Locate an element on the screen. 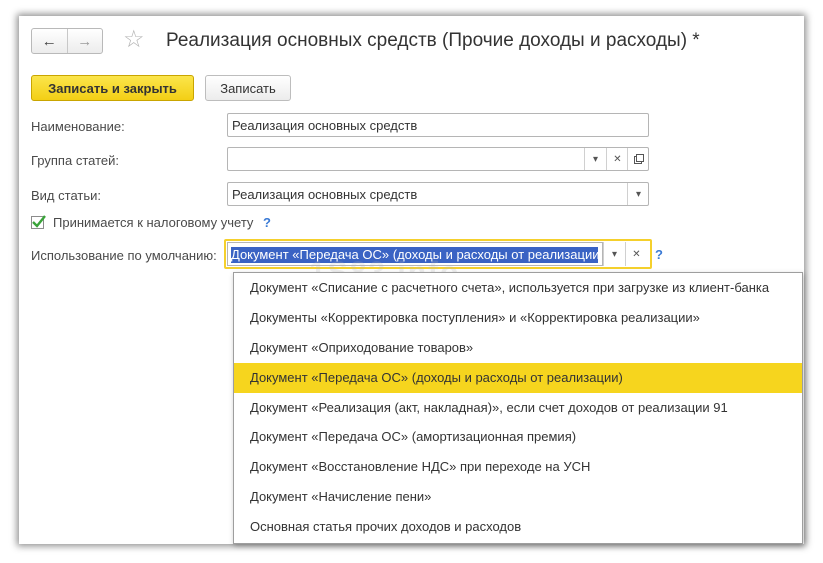  name-label: Наименование: is located at coordinates (78, 126).